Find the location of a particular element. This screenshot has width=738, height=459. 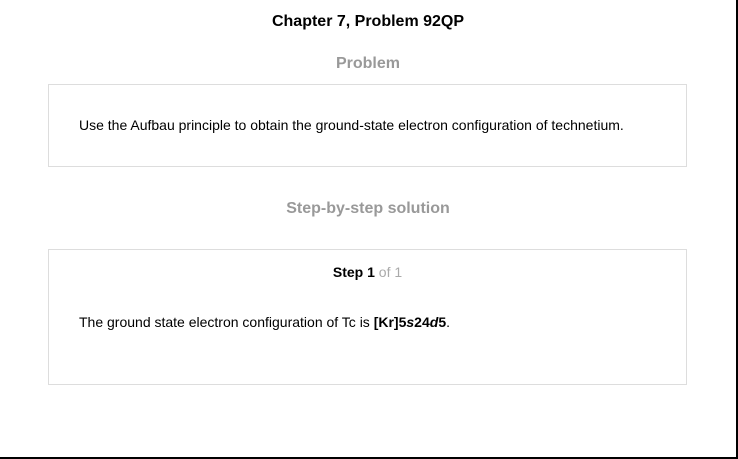

config-core: [Kr]5 is located at coordinates (390, 322).